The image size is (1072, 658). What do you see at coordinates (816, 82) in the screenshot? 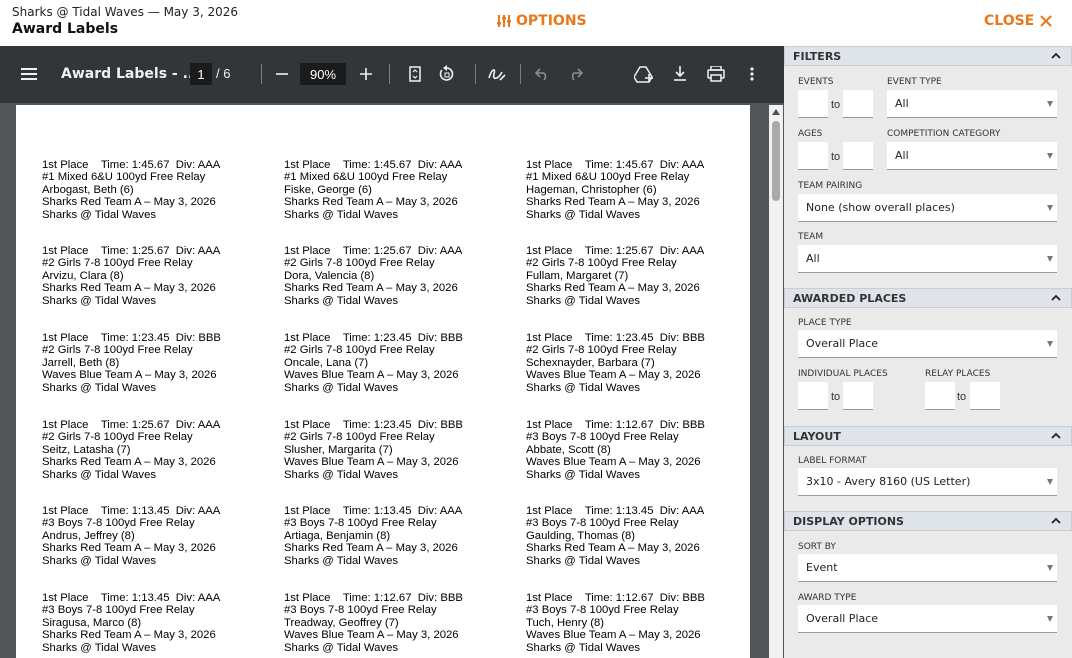
I see `events-label: EVENTS` at bounding box center [816, 82].